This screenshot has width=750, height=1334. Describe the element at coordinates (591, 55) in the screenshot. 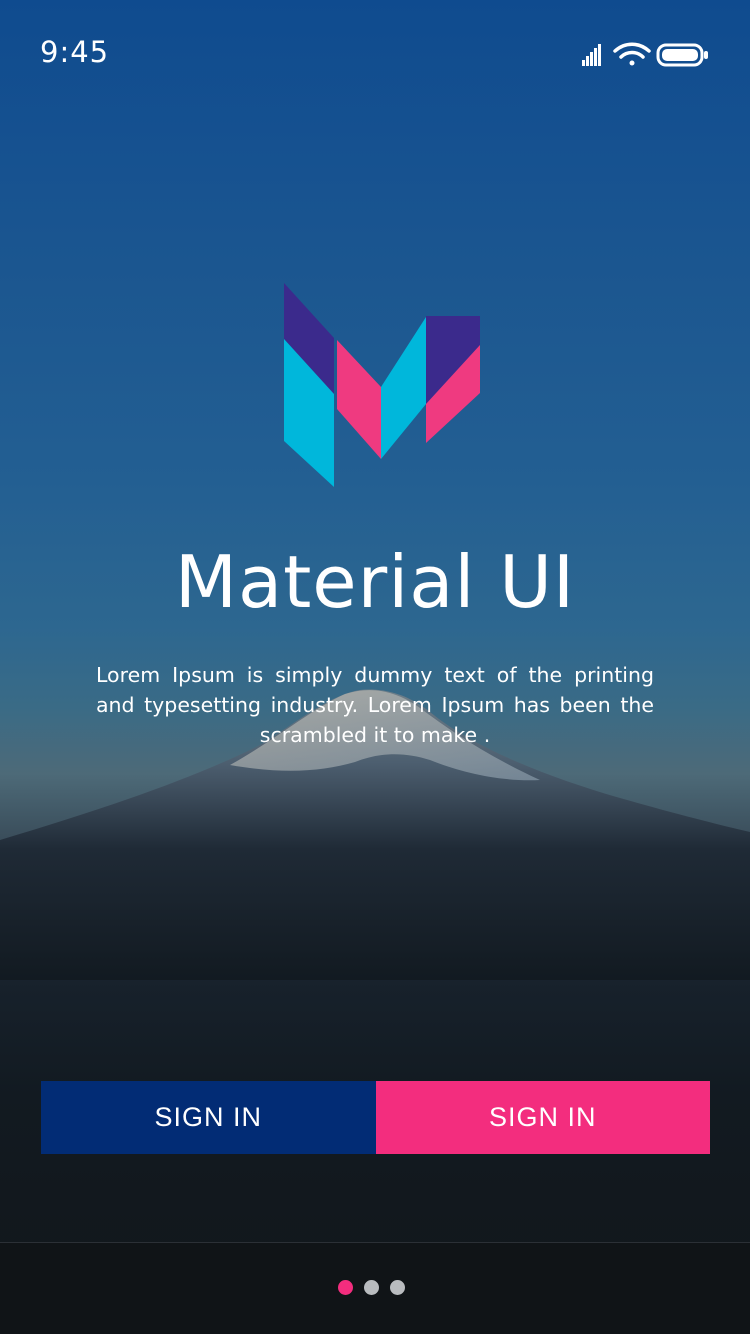

I see `signal-icon` at that location.